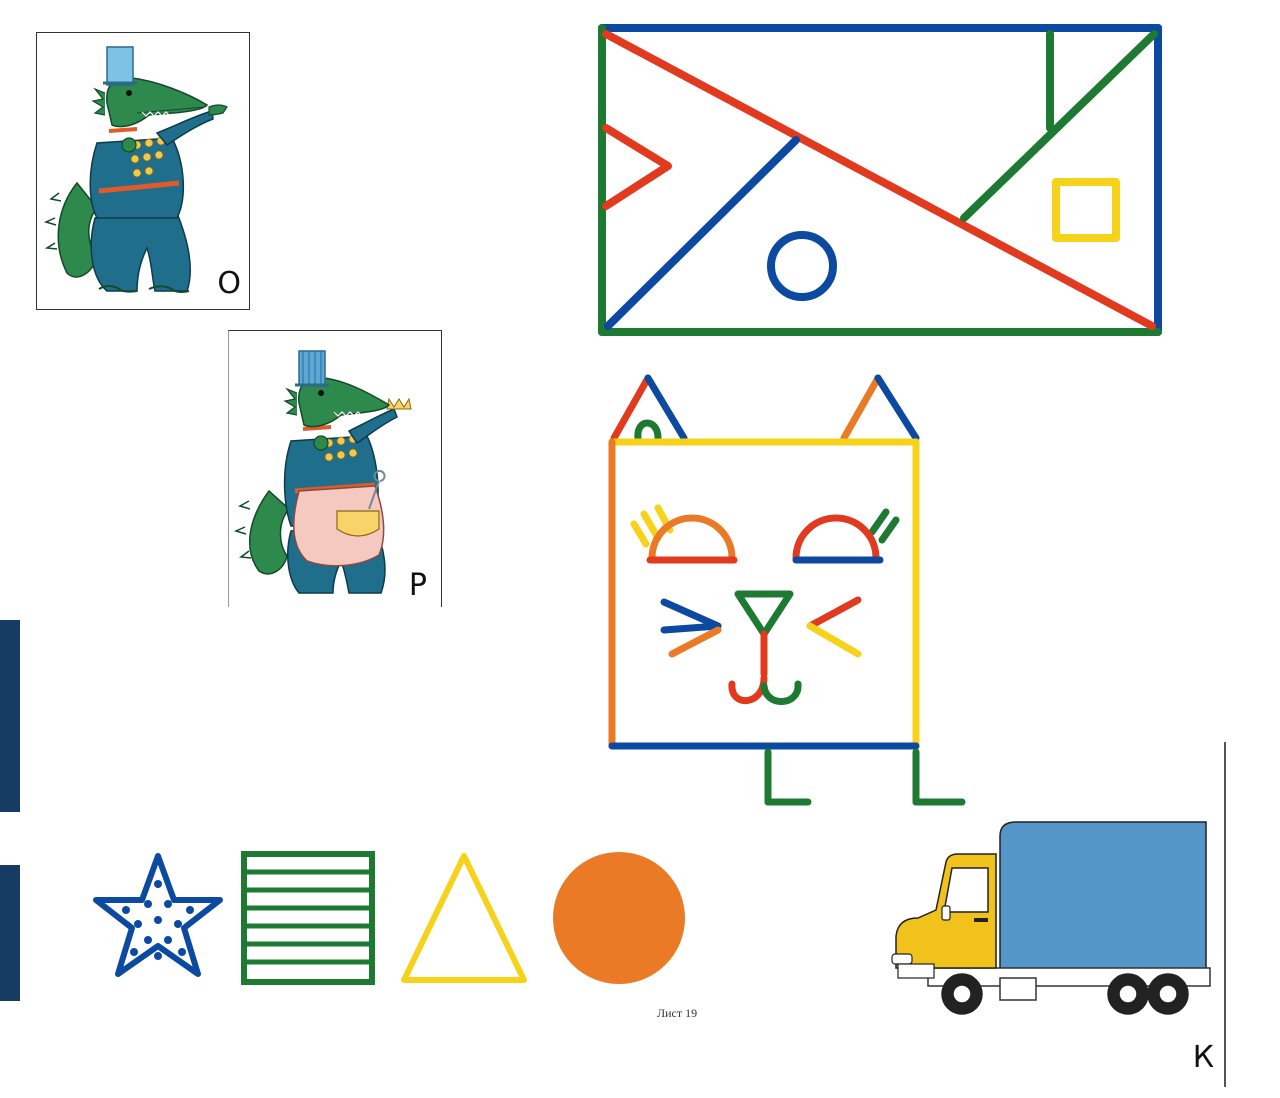 The image size is (1280, 1098). I want to click on striped-square-icon, so click(308, 918).